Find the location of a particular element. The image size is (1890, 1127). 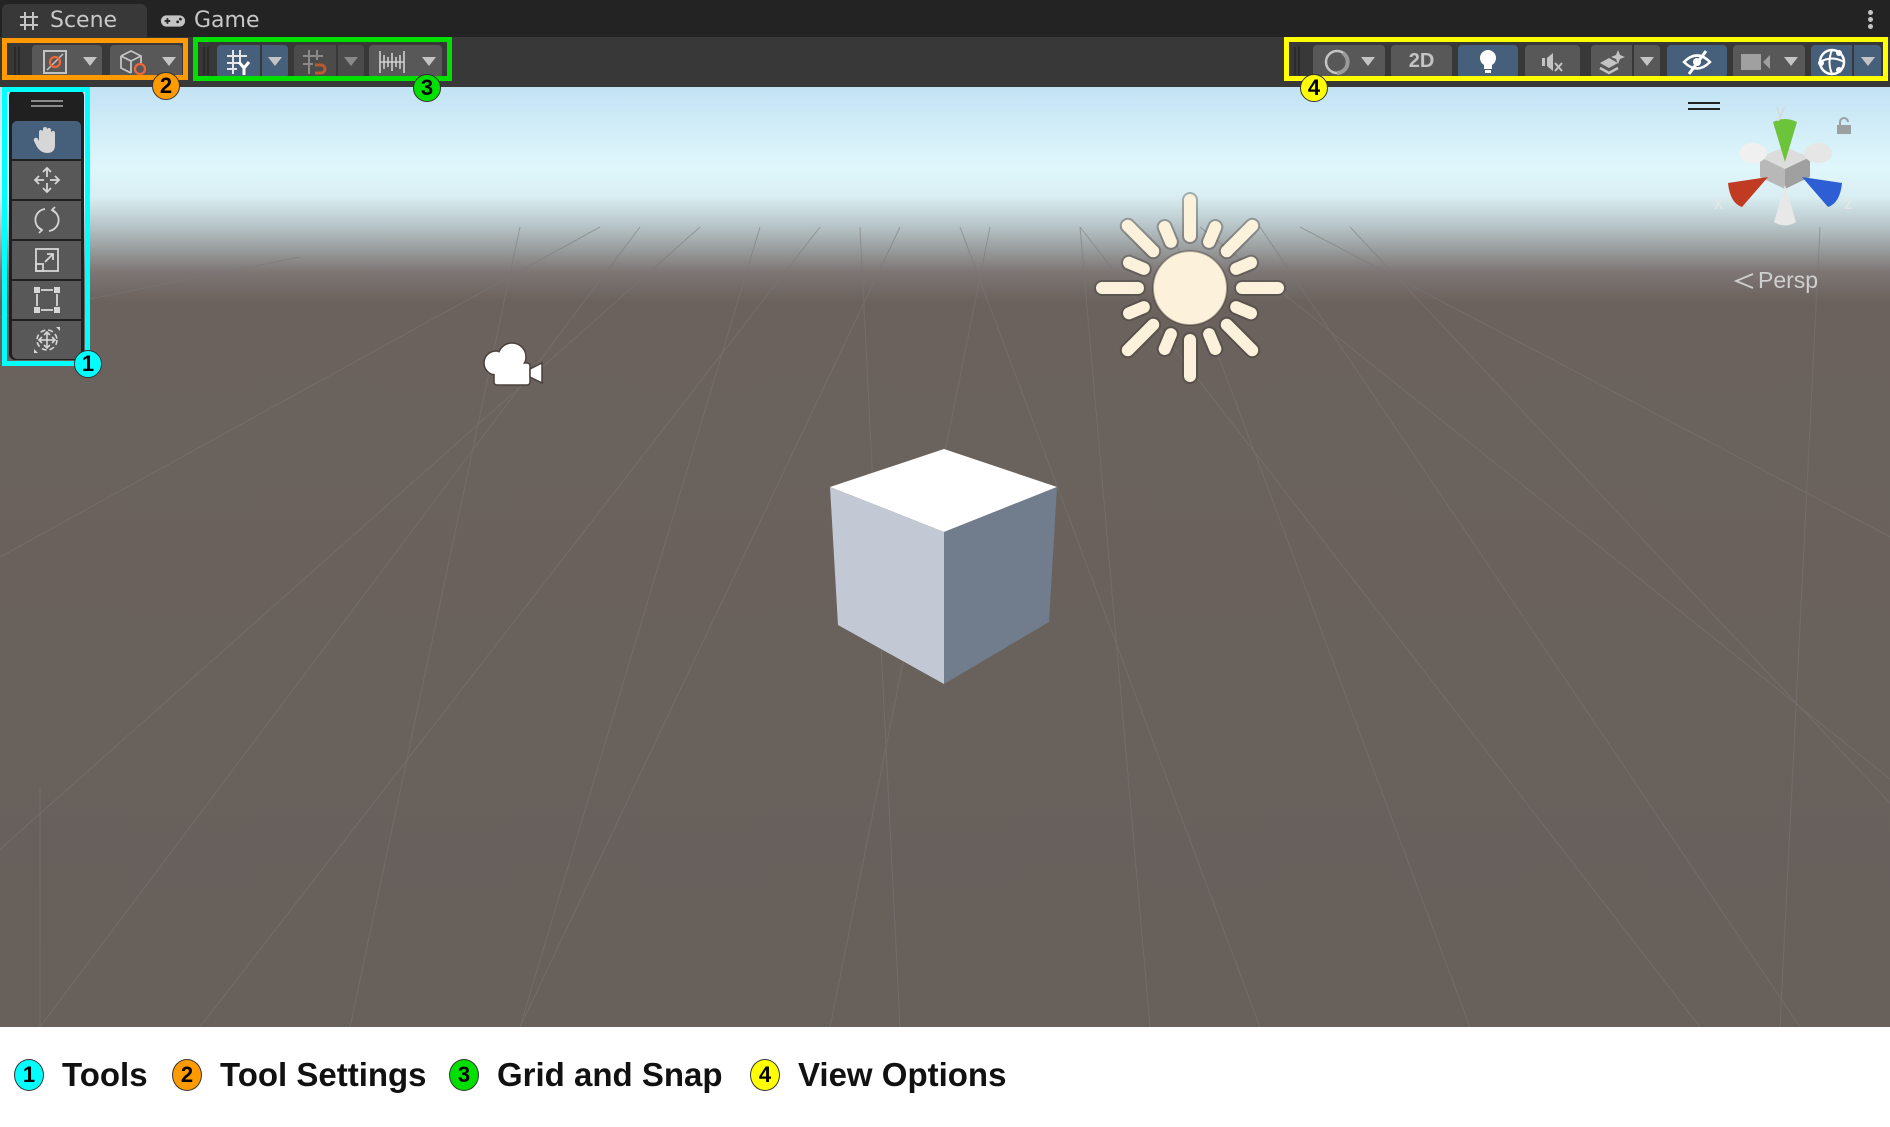

tool-settings-badge: 2 is located at coordinates (166, 86).